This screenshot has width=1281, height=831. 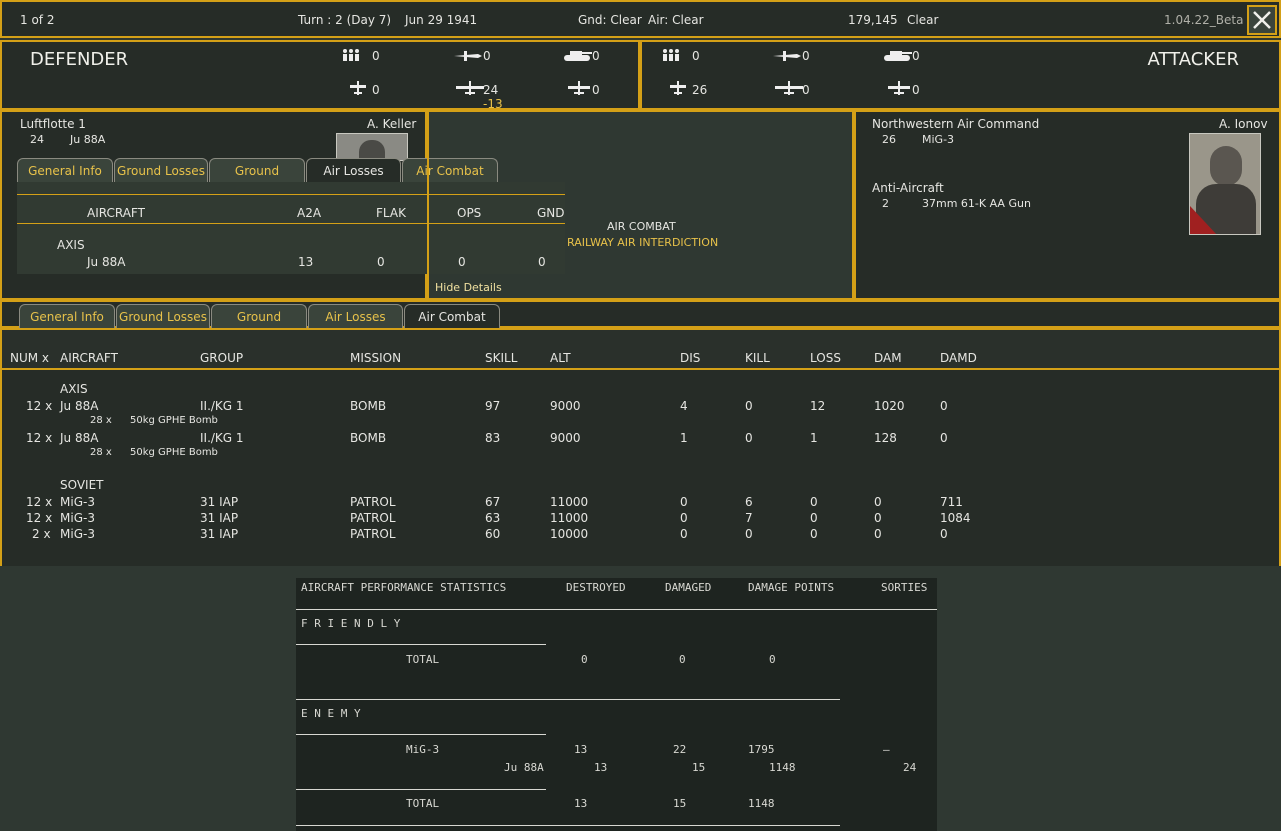 I want to click on defender-bomber-loss: -13, so click(x=493, y=104).